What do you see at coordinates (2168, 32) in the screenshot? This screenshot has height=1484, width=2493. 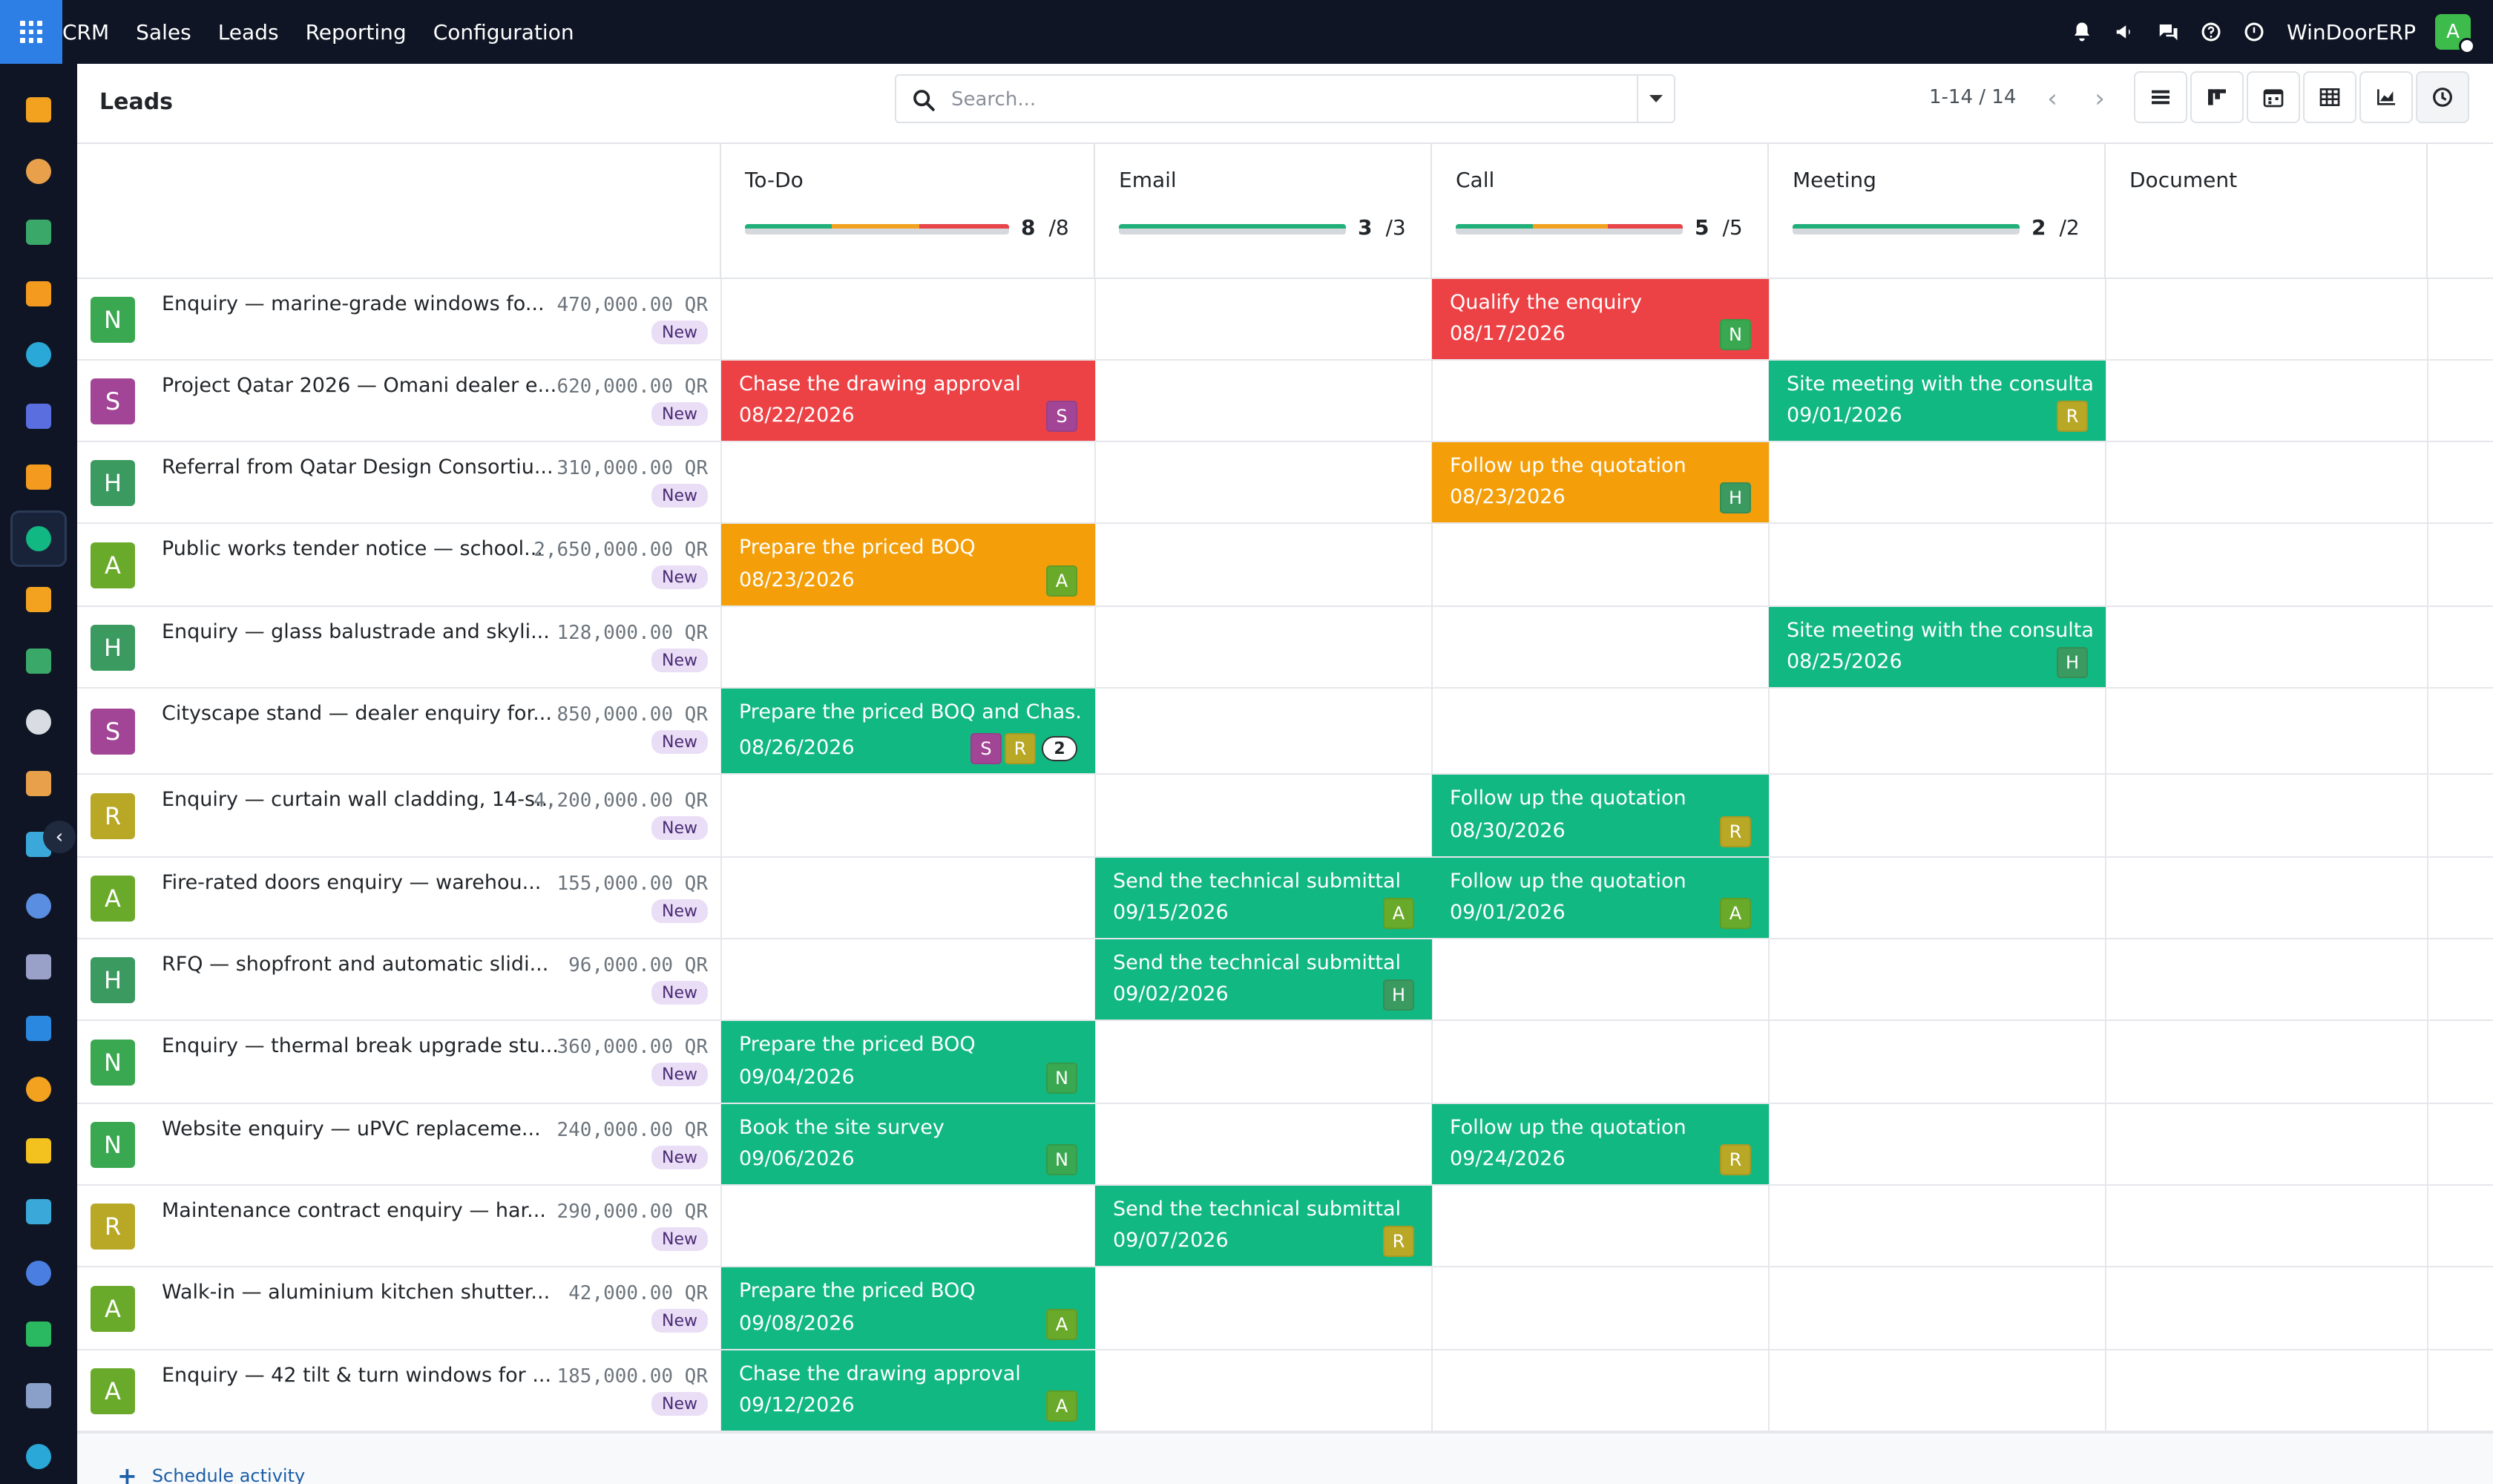 I see `chat-icon` at bounding box center [2168, 32].